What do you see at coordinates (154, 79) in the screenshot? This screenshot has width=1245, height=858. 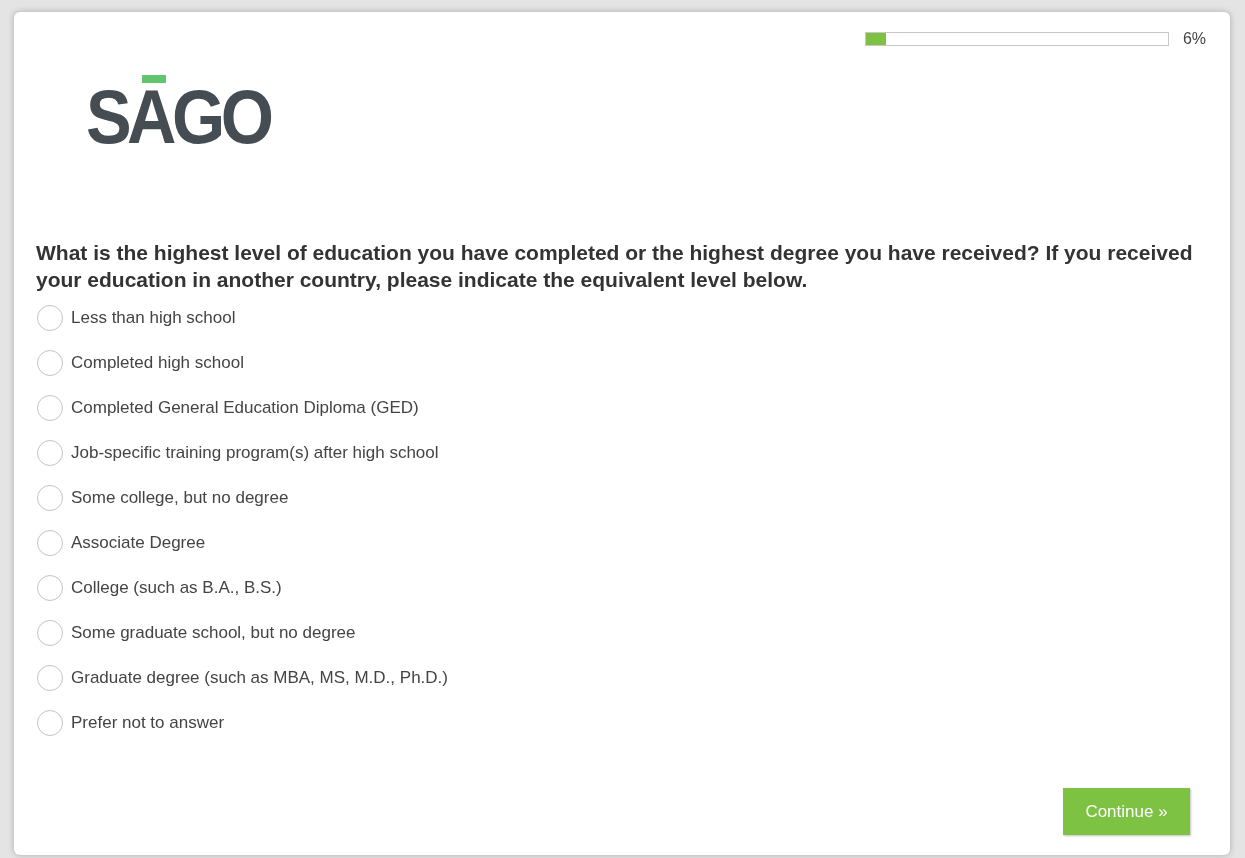 I see `logo-accent-bar` at bounding box center [154, 79].